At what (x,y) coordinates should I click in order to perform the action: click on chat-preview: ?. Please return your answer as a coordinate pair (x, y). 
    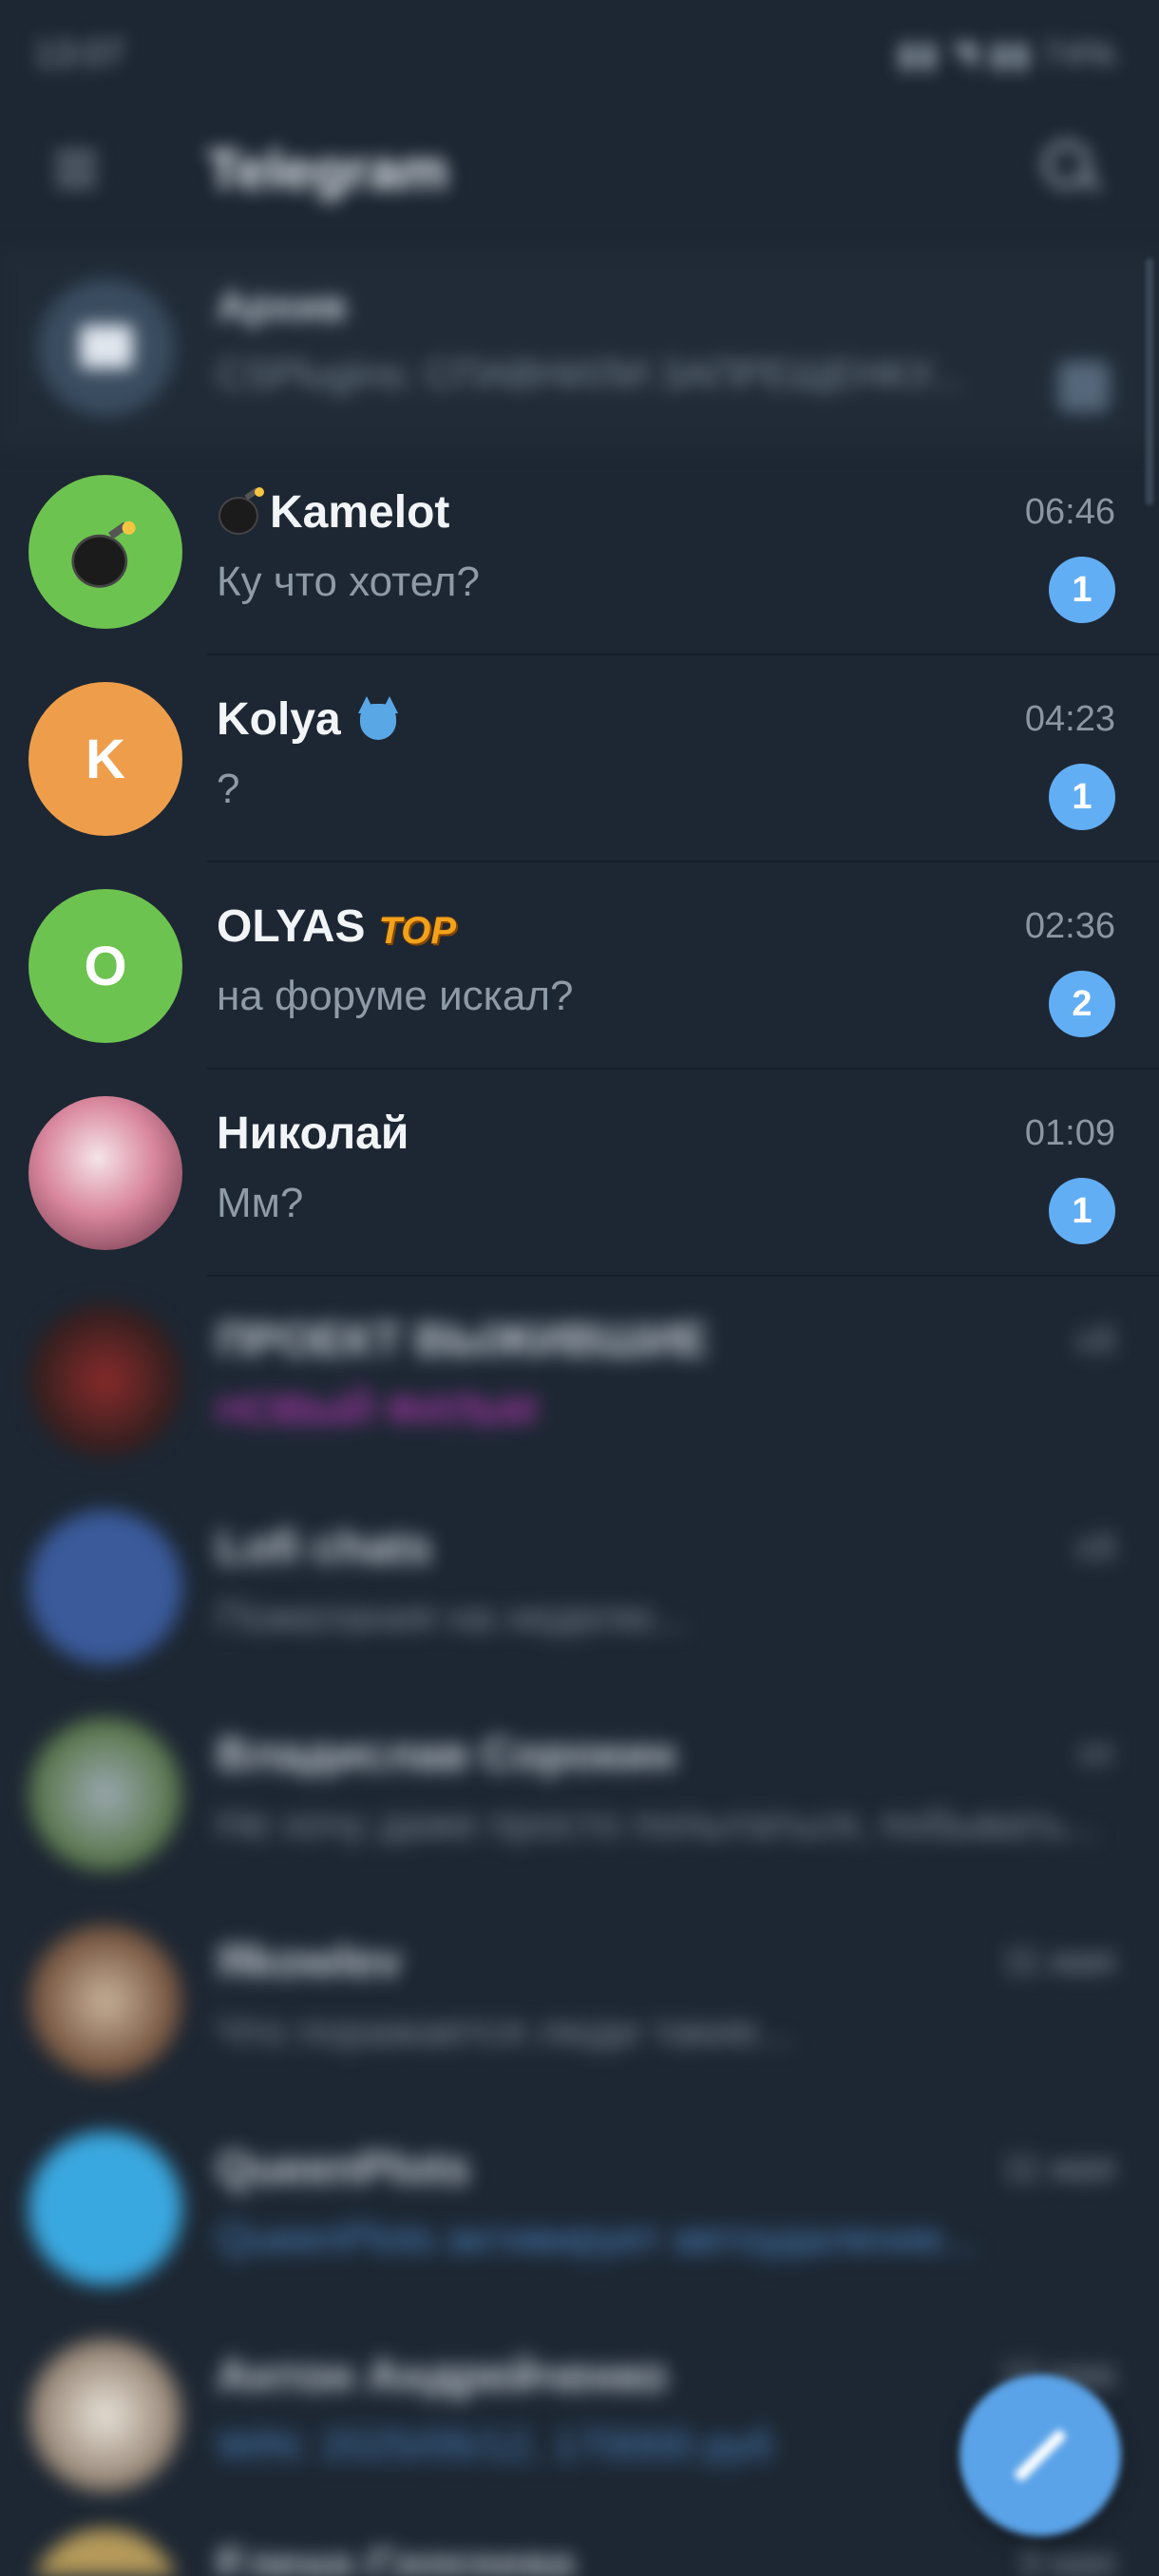
    Looking at the image, I should click on (228, 789).